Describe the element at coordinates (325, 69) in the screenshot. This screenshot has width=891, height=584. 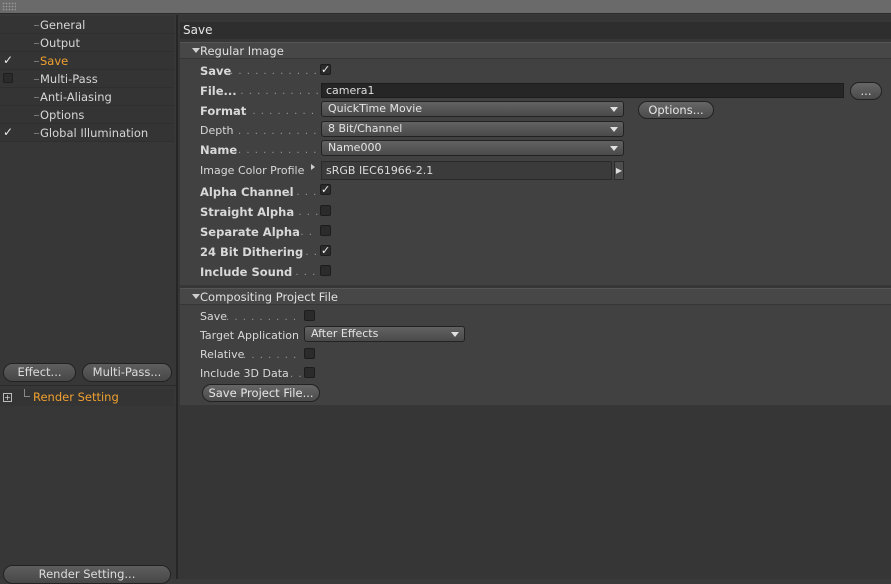
I see `save-checkbox: ✓` at that location.